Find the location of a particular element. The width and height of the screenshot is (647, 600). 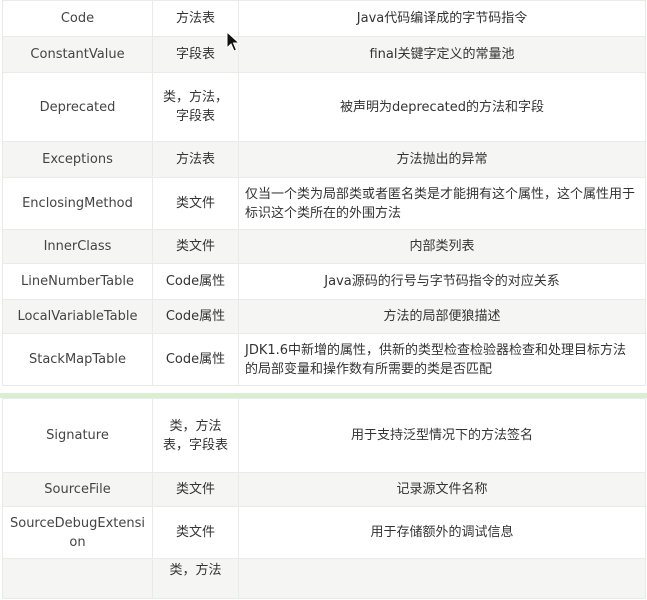

attribute-description: 方法抛出的异常 is located at coordinates (442, 159).